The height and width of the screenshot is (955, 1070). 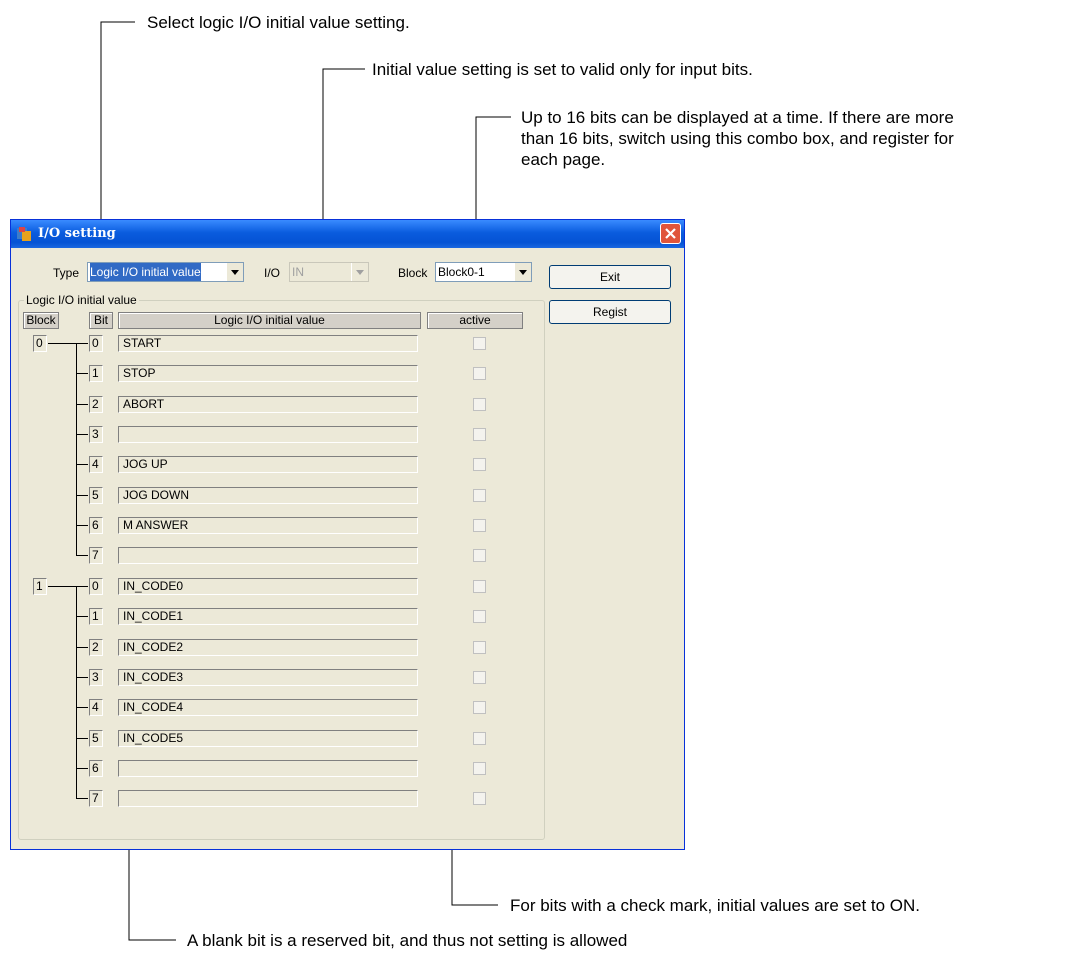 I want to click on bit-value-field: STOP, so click(x=268, y=374).